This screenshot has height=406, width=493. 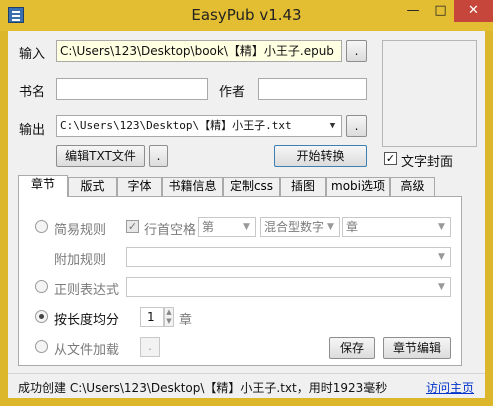 What do you see at coordinates (192, 186) in the screenshot?
I see `tab-book-info: 书籍信息` at bounding box center [192, 186].